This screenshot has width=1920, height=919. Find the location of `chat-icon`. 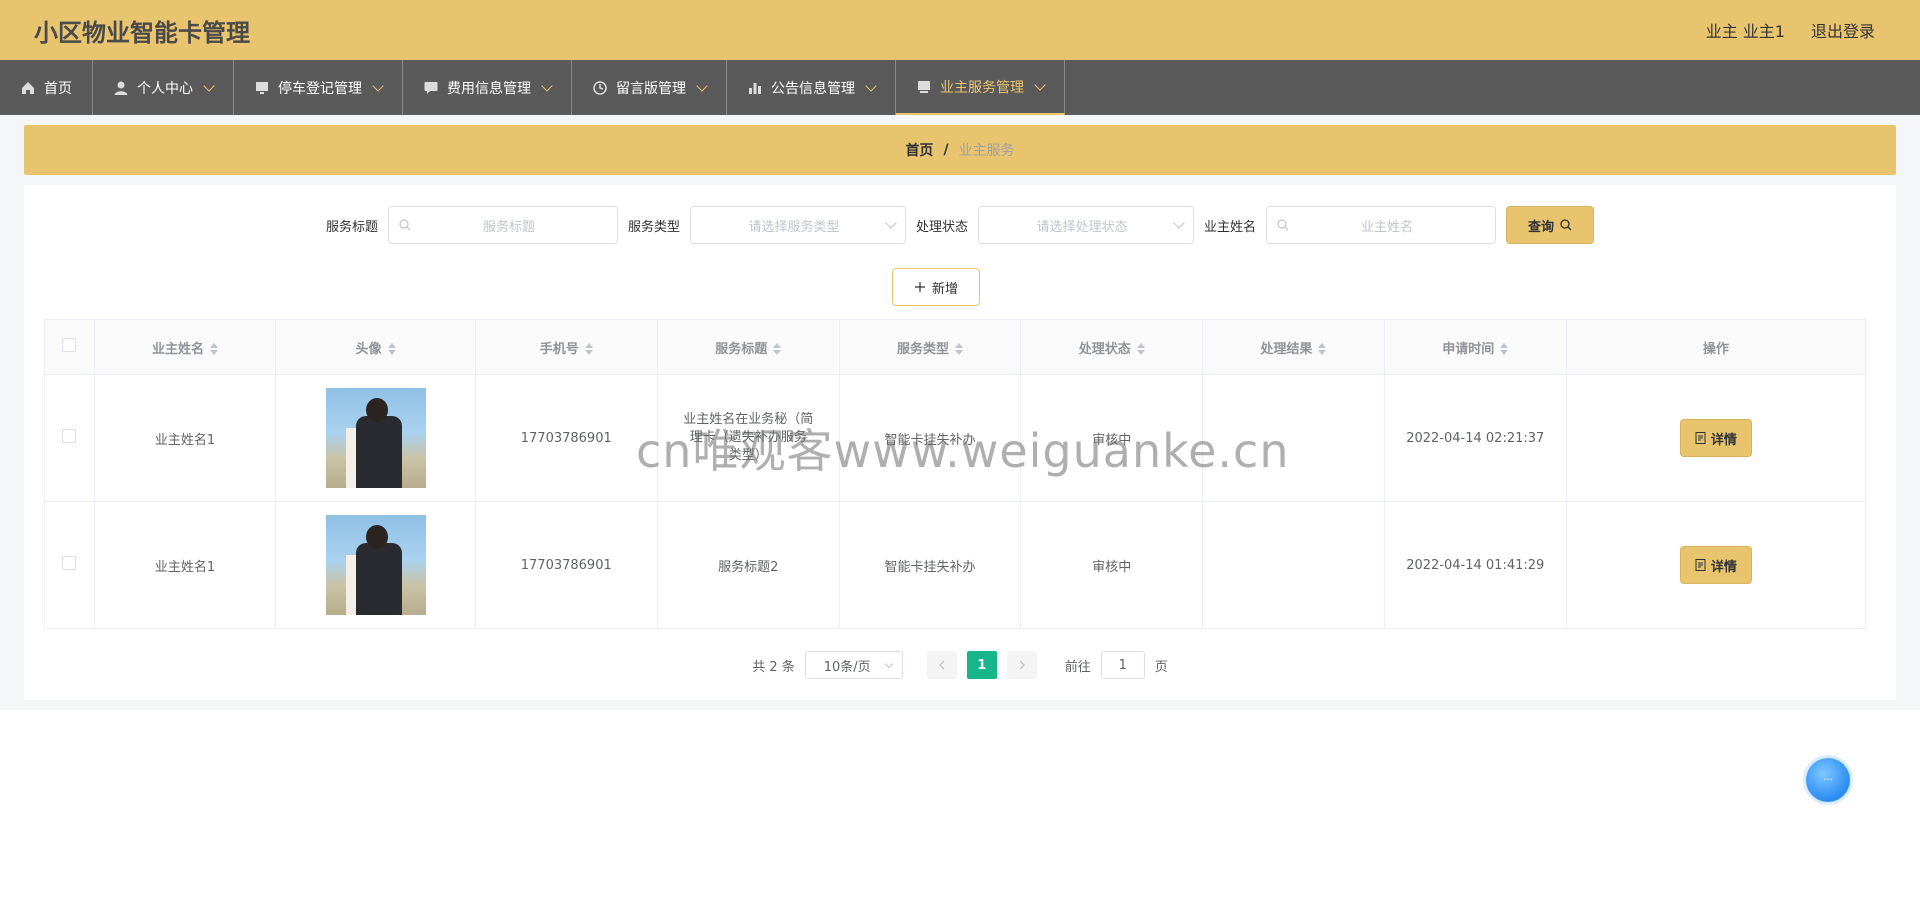

chat-icon is located at coordinates (431, 87).